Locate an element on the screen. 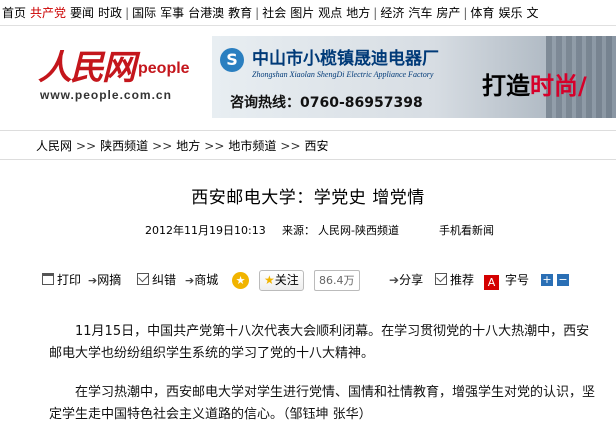 Image resolution: width=616 pixels, height=436 pixels. breadcrumb-link: 陕西频道 is located at coordinates (124, 146).